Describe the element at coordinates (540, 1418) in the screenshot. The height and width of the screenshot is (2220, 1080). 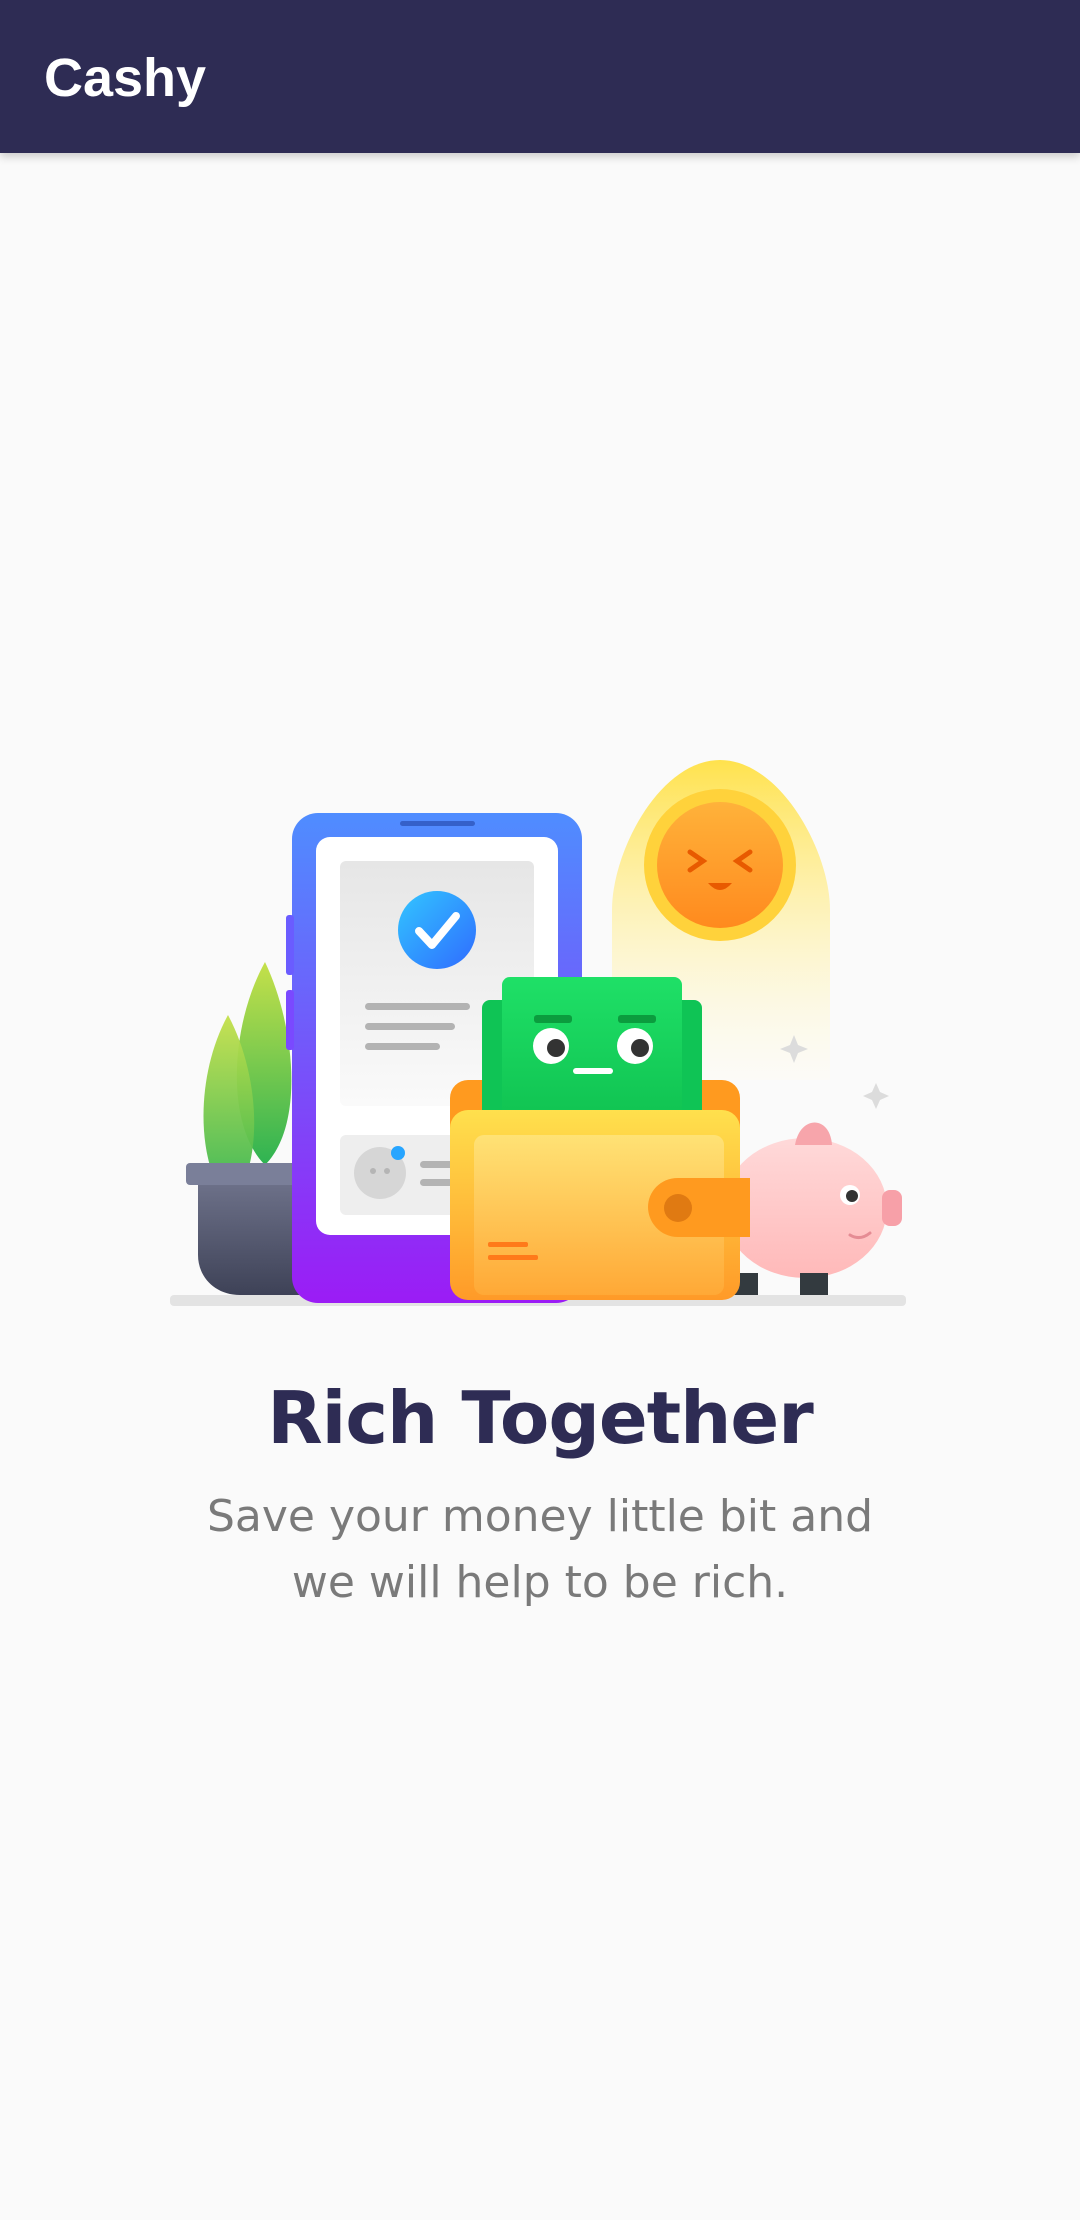
I see `onboarding-headline: Rich Together` at that location.